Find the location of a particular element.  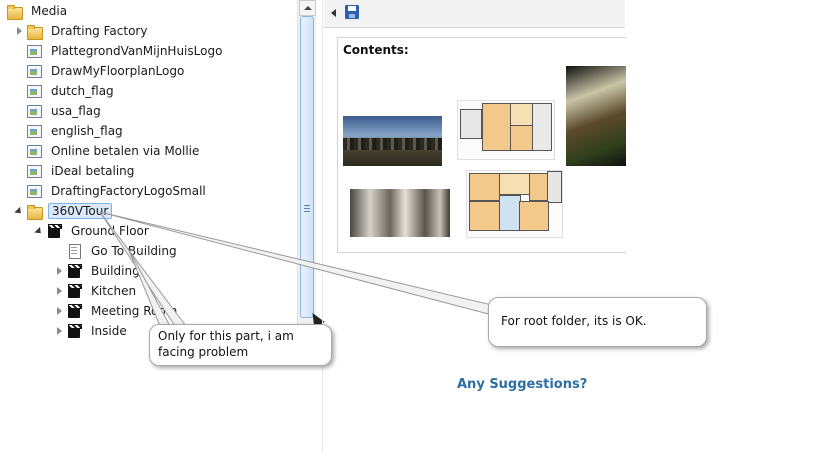

callout-right-text: For root folder, its is OK. is located at coordinates (574, 321).